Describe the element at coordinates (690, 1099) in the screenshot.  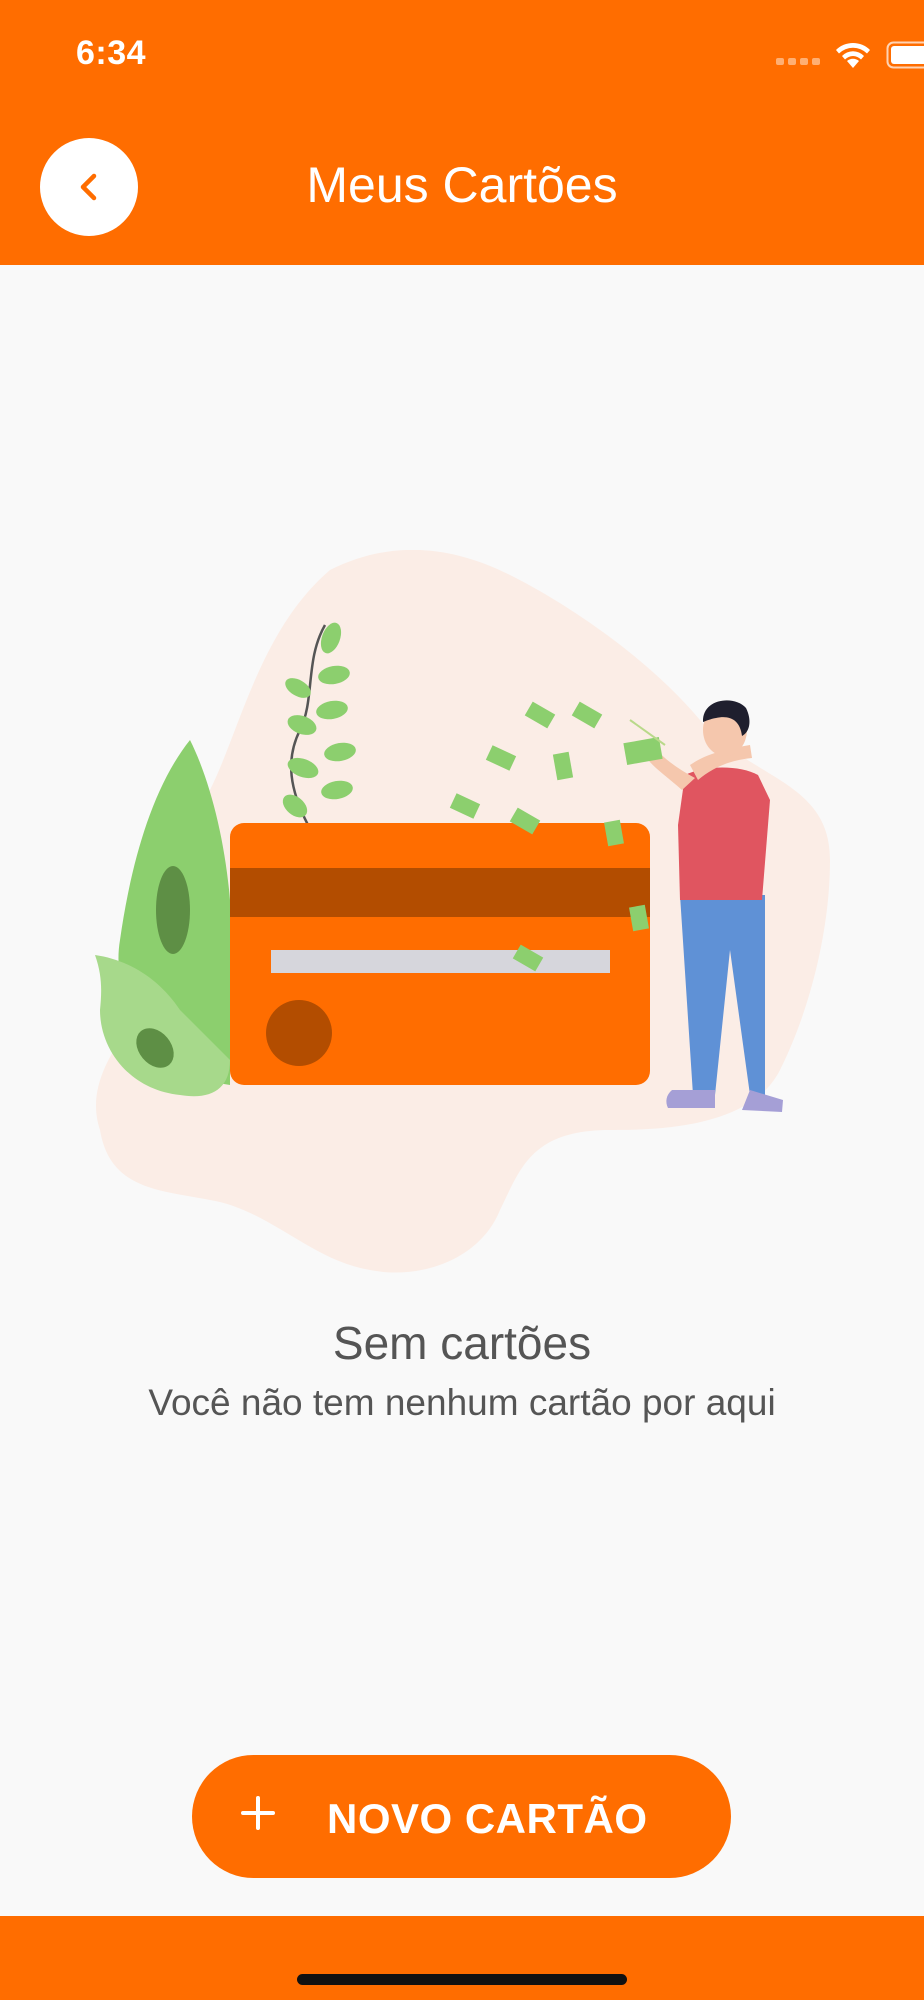
I see `person-shoe-left` at that location.